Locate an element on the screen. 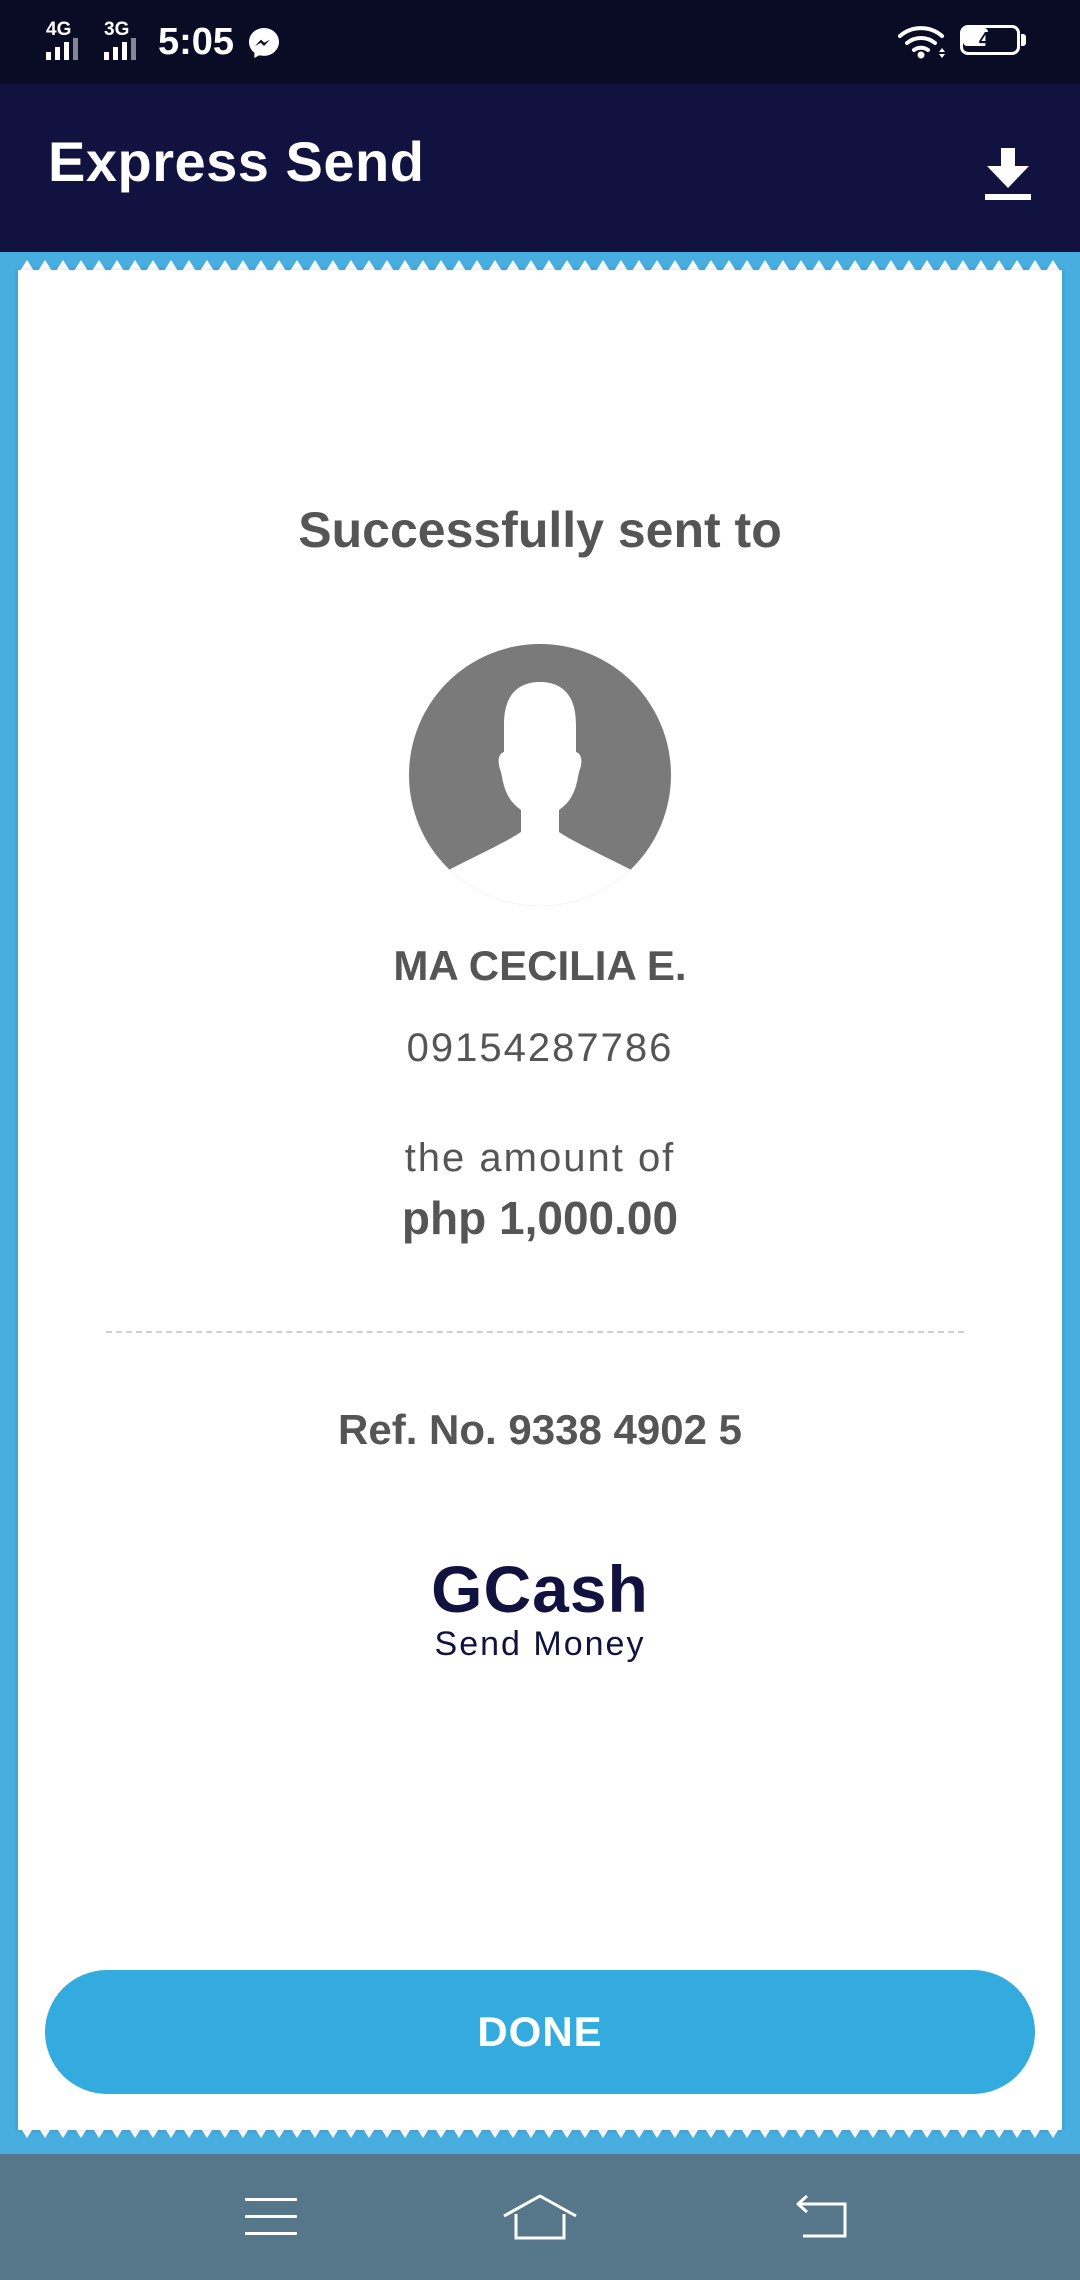 The image size is (1080, 2280). gcash-logo: GCash Send Money is located at coordinates (540, 1609).